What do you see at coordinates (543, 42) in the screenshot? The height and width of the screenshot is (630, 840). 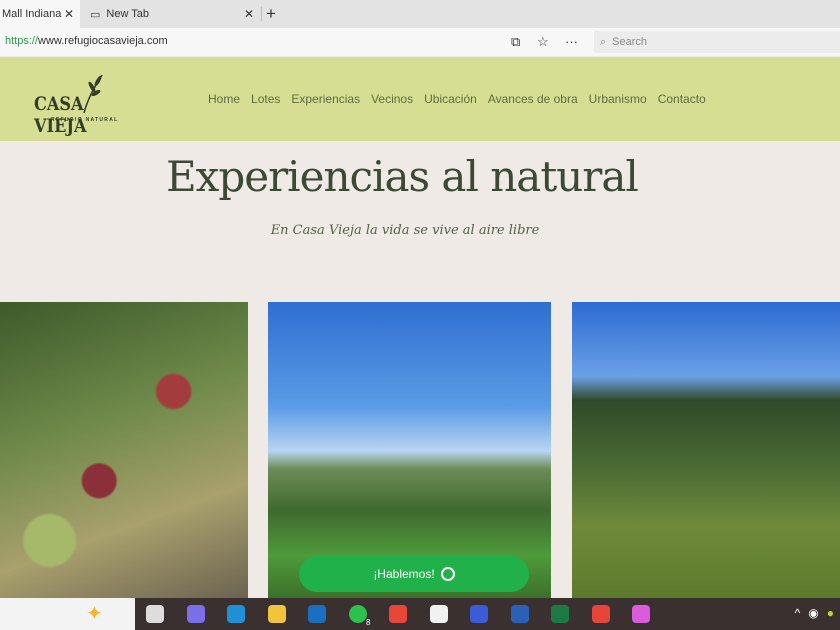 I see `favorite-star-icon: ☆` at bounding box center [543, 42].